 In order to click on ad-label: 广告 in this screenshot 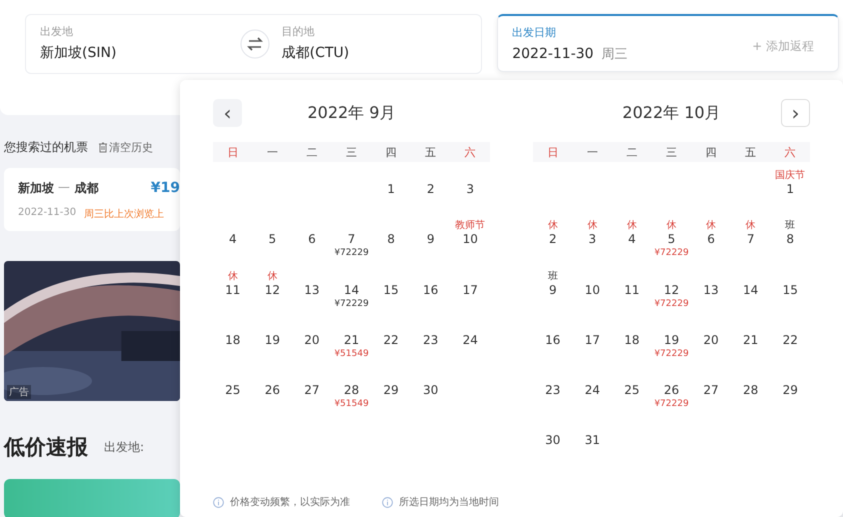, I will do `click(19, 392)`.